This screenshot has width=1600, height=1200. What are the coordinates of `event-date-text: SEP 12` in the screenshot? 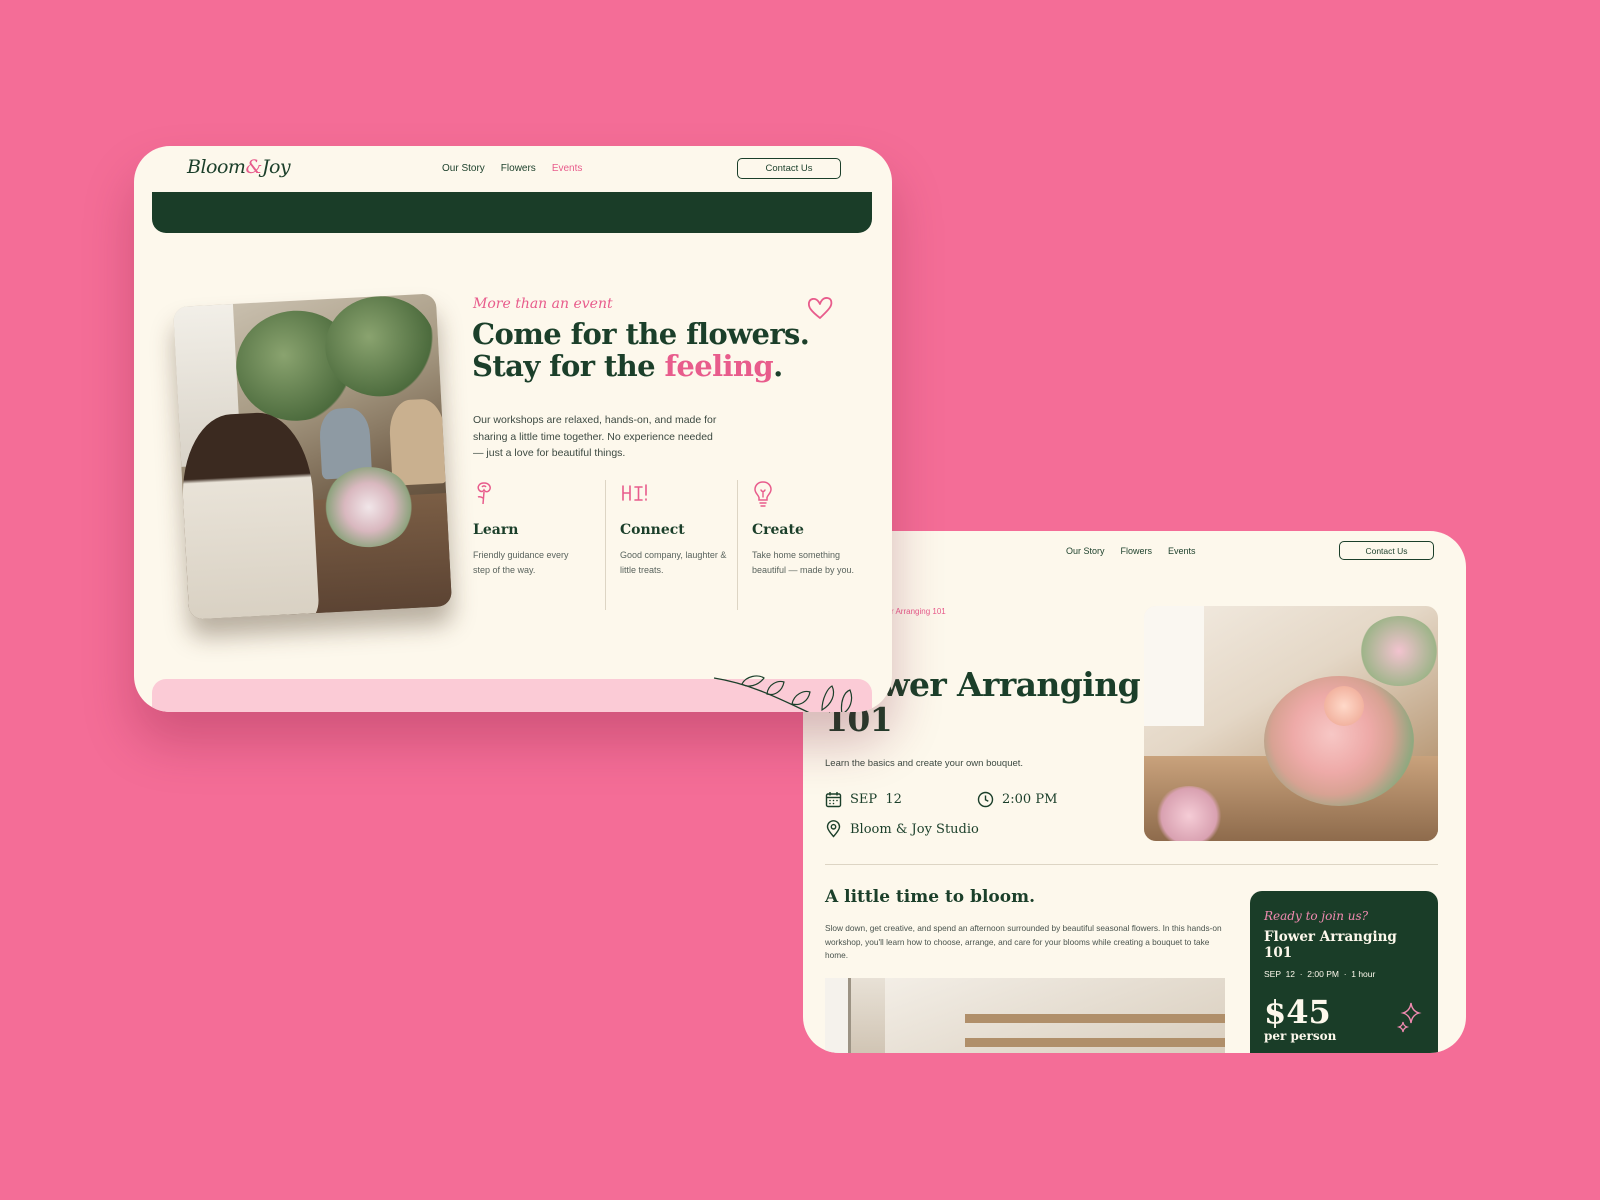 It's located at (876, 799).